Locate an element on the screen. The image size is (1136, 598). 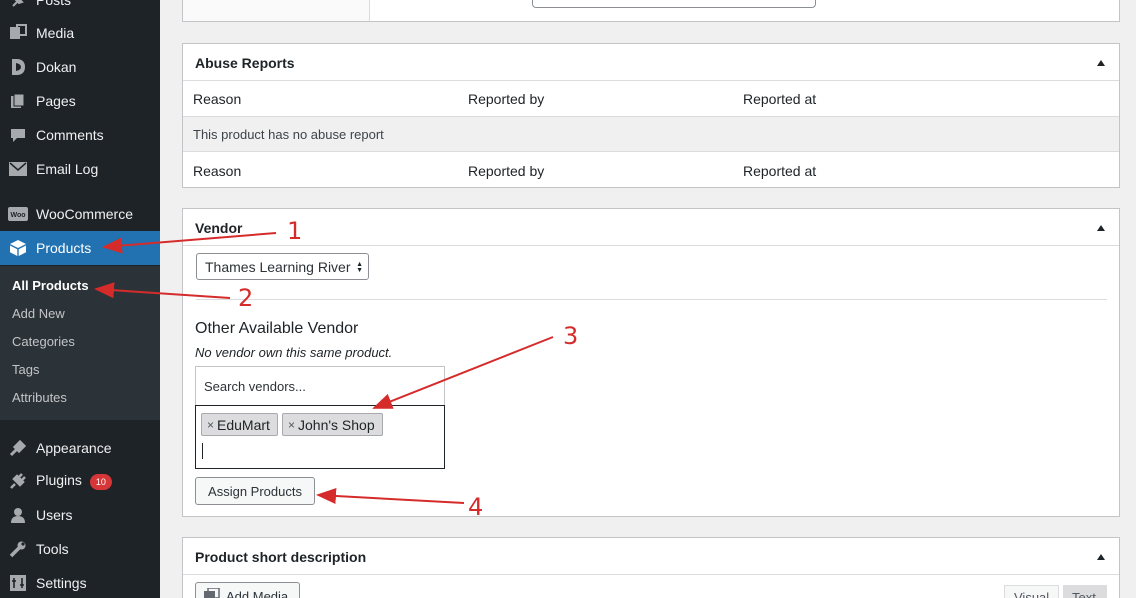
annotation-number-3: 3 is located at coordinates (571, 336).